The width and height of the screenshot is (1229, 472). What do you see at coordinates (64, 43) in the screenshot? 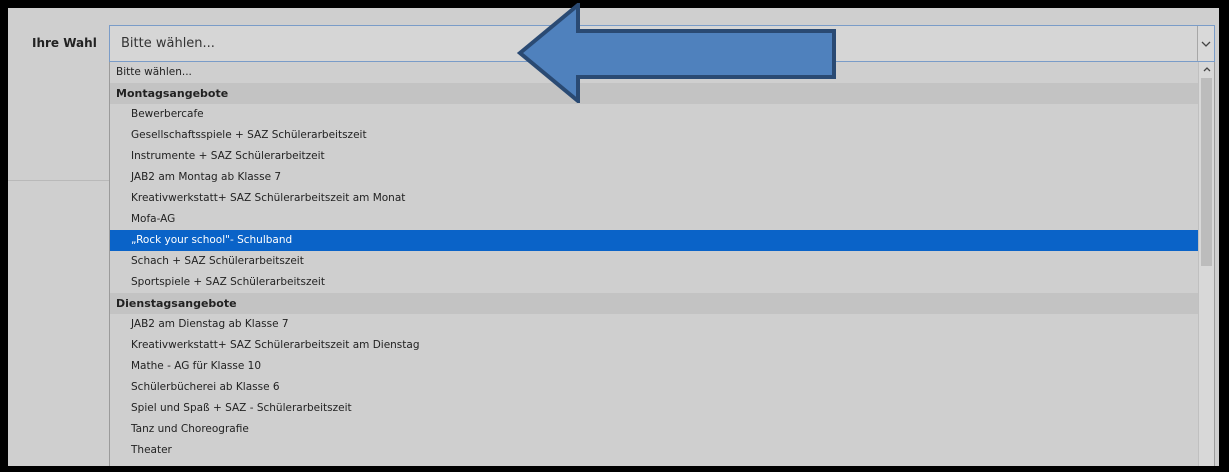
I see `field-label: Ihre Wahl` at bounding box center [64, 43].